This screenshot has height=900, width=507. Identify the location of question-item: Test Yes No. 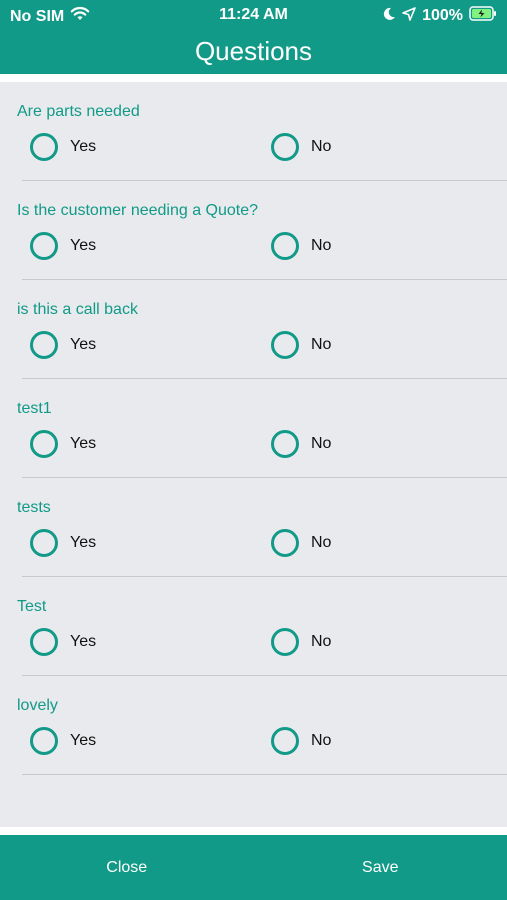
(253, 626).